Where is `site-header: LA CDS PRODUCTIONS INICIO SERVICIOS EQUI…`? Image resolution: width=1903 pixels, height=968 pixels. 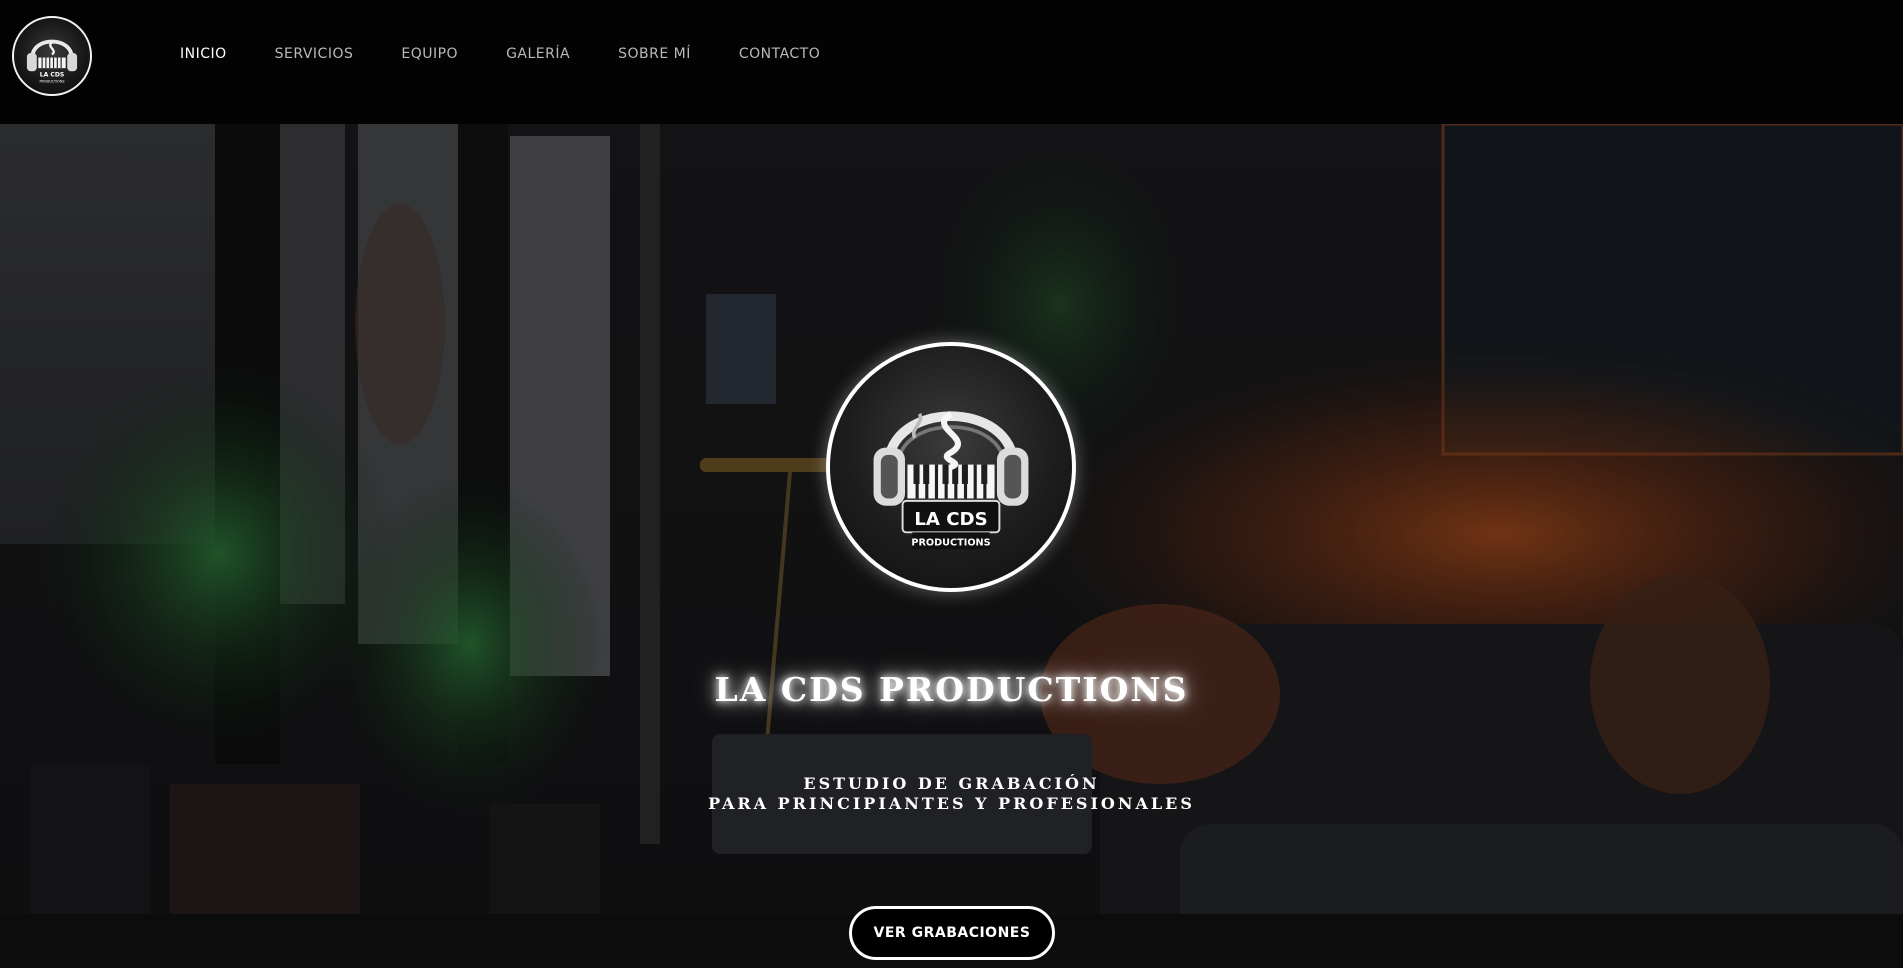 site-header: LA CDS PRODUCTIONS INICIO SERVICIOS EQUI… is located at coordinates (951, 62).